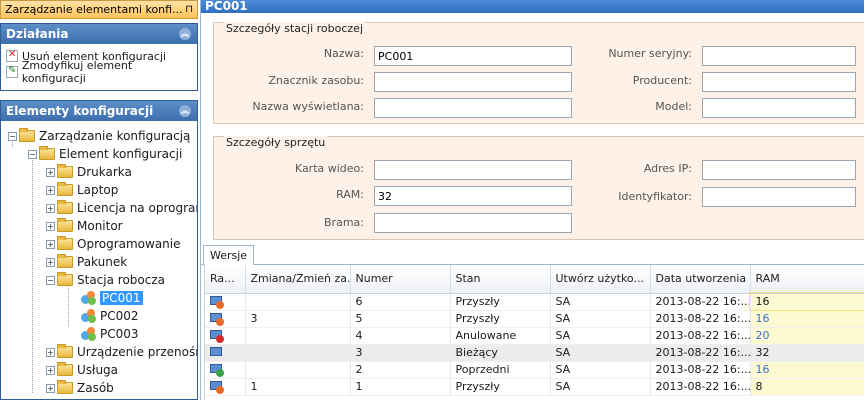 The width and height of the screenshot is (864, 400). I want to click on table-row: 3 Bieżący SA 2013-08-22 16:... 32, so click(534, 353).